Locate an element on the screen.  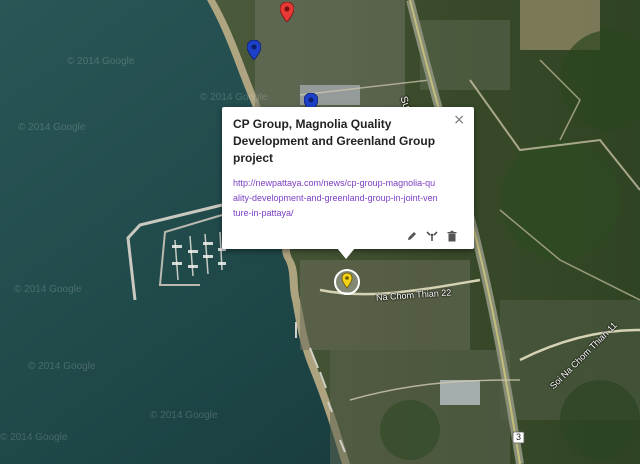
pencil-icon is located at coordinates (412, 235).